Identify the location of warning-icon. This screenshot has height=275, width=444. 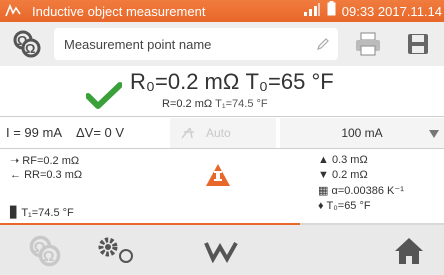
(218, 176).